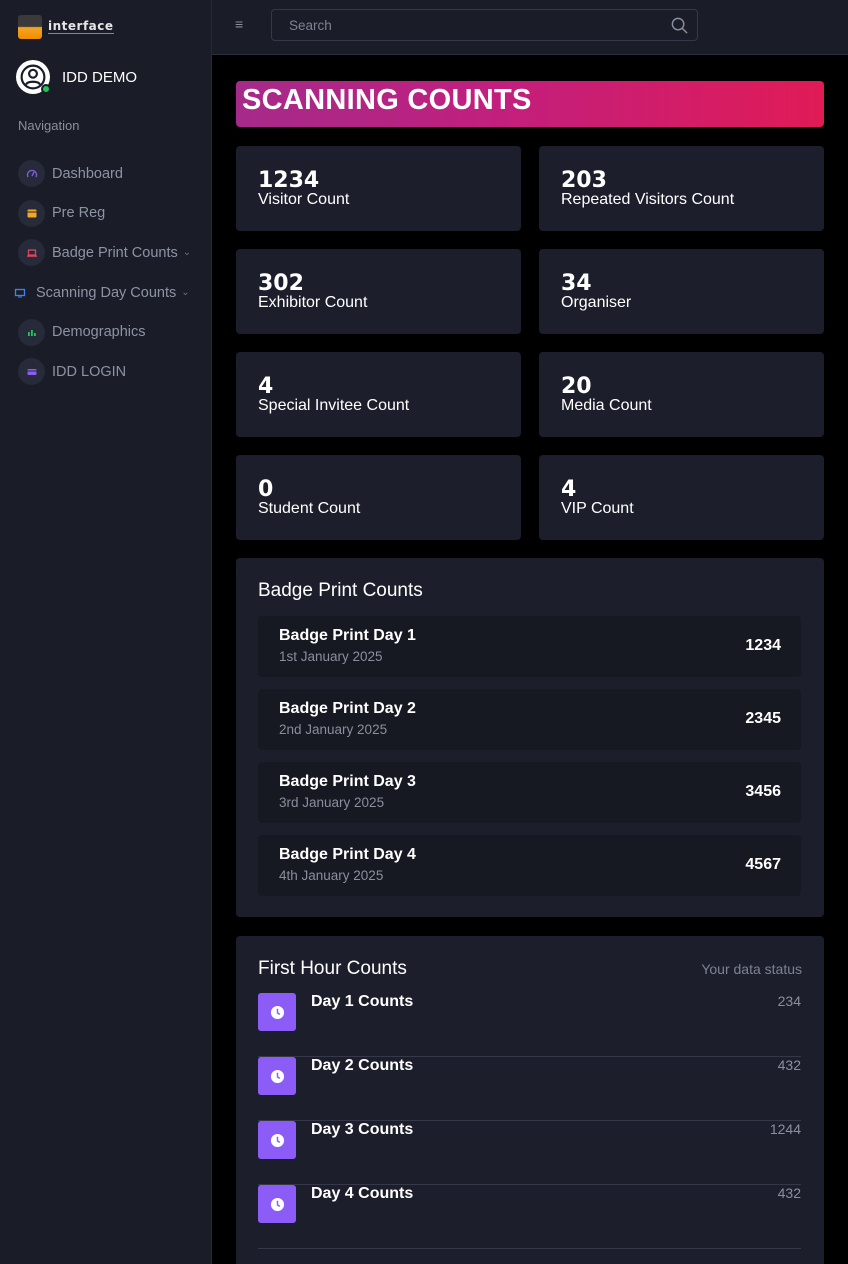 Image resolution: width=848 pixels, height=1264 pixels. I want to click on badge-day-date: 4th January 2025, so click(331, 875).